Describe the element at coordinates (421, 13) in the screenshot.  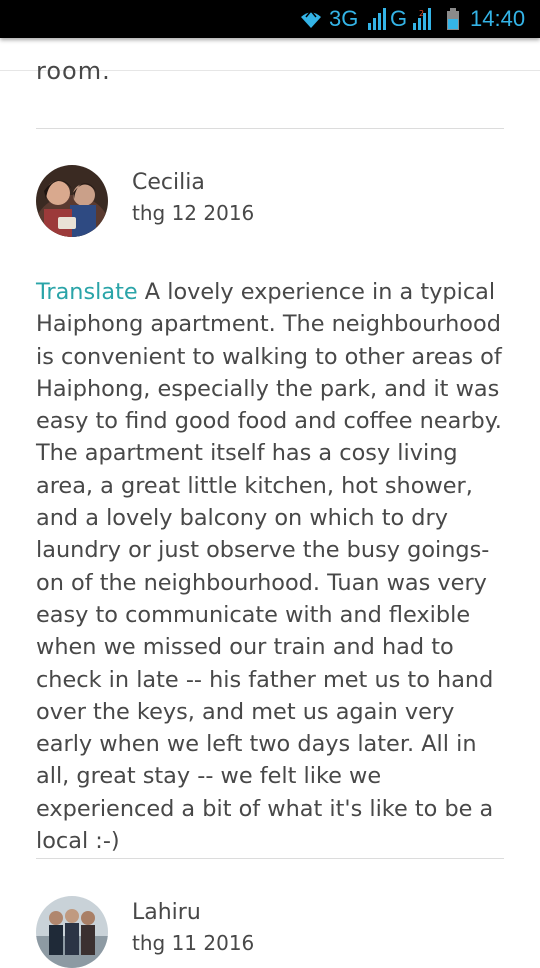
I see `svg-text: 2` at that location.